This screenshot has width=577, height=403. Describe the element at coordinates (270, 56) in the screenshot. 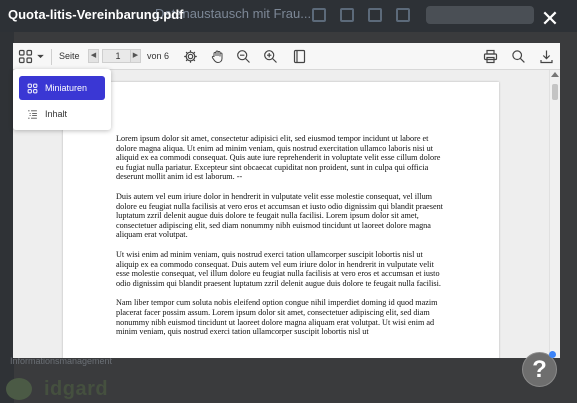

I see `zoom-in-icon` at that location.